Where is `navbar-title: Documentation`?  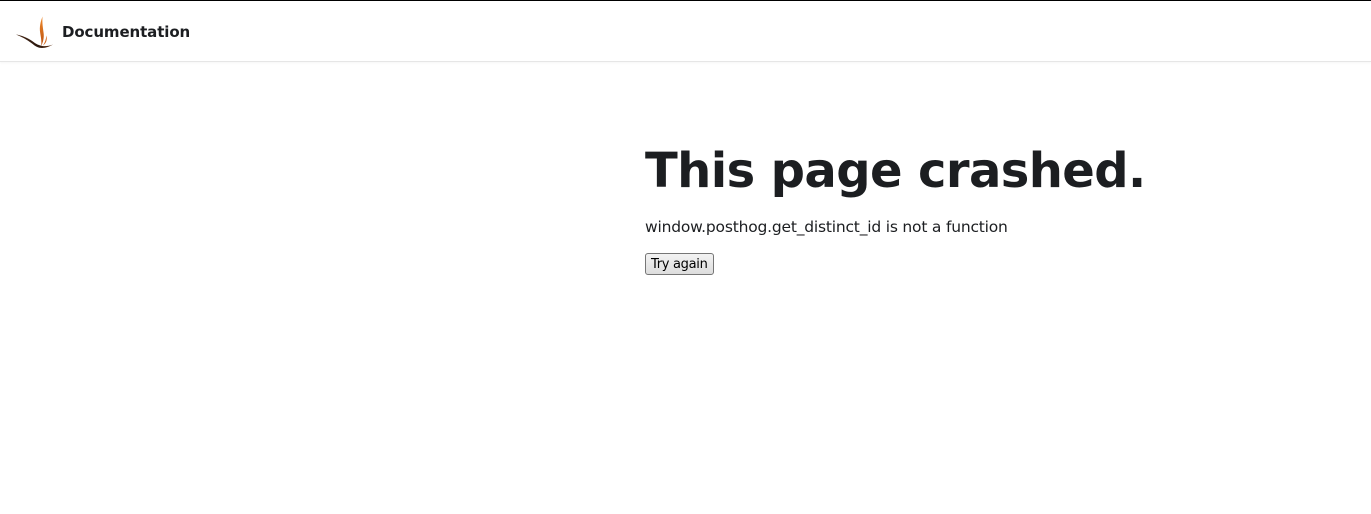 navbar-title: Documentation is located at coordinates (126, 32).